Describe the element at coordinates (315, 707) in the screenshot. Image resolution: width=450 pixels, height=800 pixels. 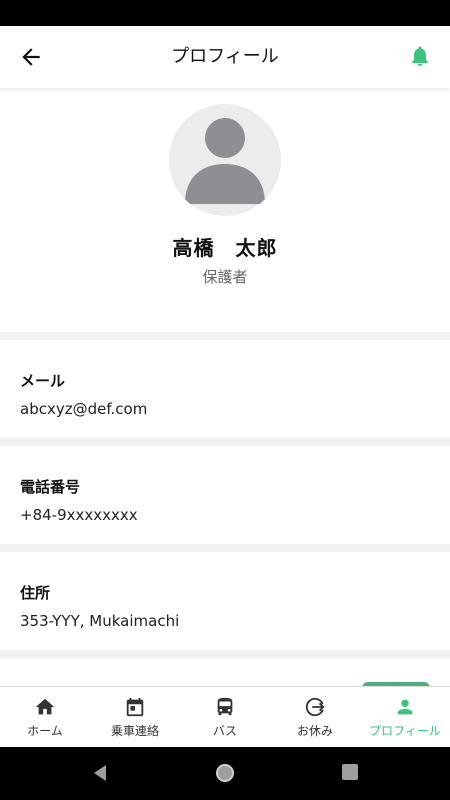
I see `logout-icon` at that location.